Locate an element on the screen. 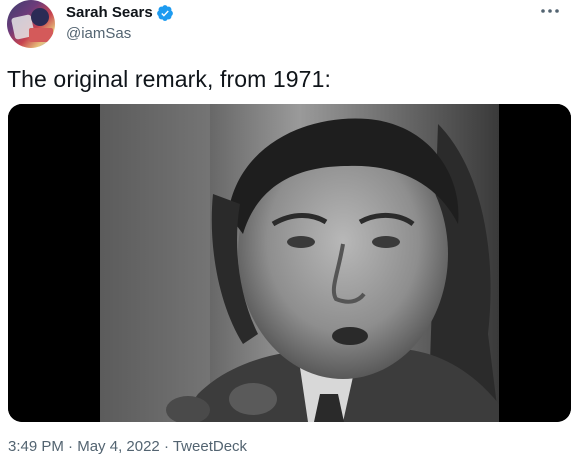 Image resolution: width=572 pixels, height=460 pixels. author-handle: @iamSas is located at coordinates (98, 34).